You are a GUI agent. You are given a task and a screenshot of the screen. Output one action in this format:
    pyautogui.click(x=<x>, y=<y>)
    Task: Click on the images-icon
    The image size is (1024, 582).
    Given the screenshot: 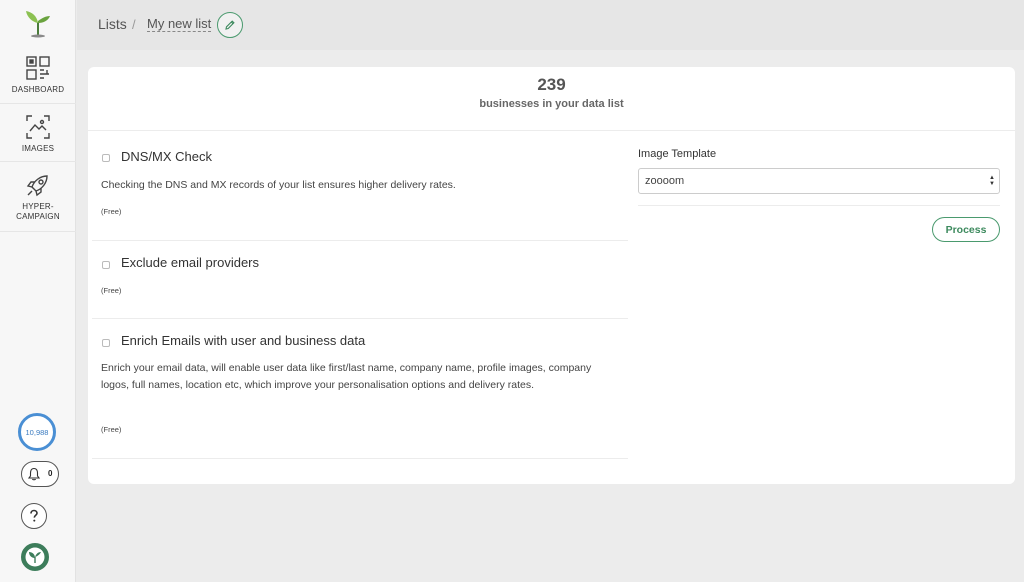 What is the action you would take?
    pyautogui.click(x=38, y=127)
    